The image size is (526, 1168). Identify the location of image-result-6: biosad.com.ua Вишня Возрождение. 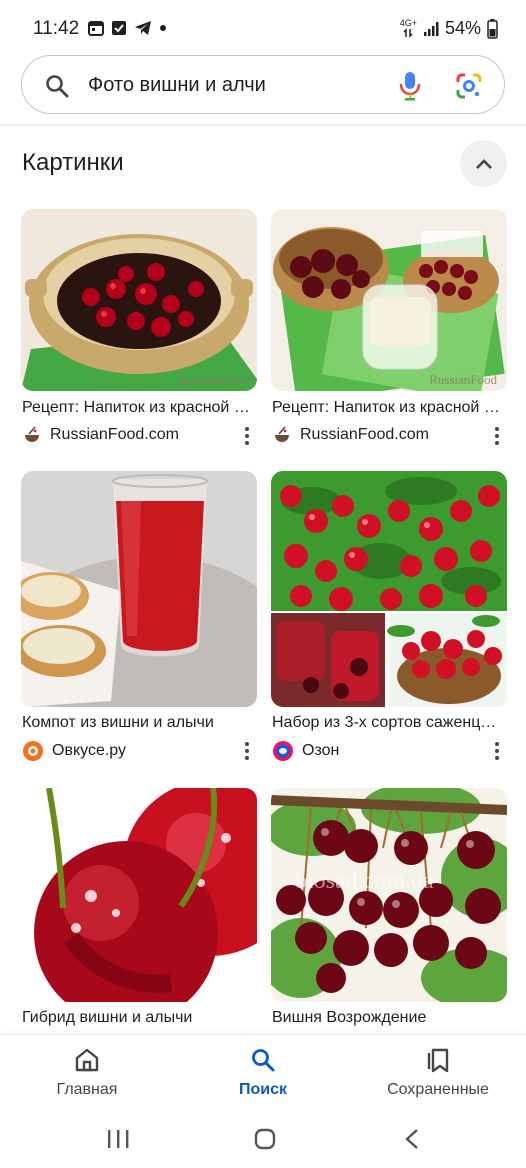
(389, 910).